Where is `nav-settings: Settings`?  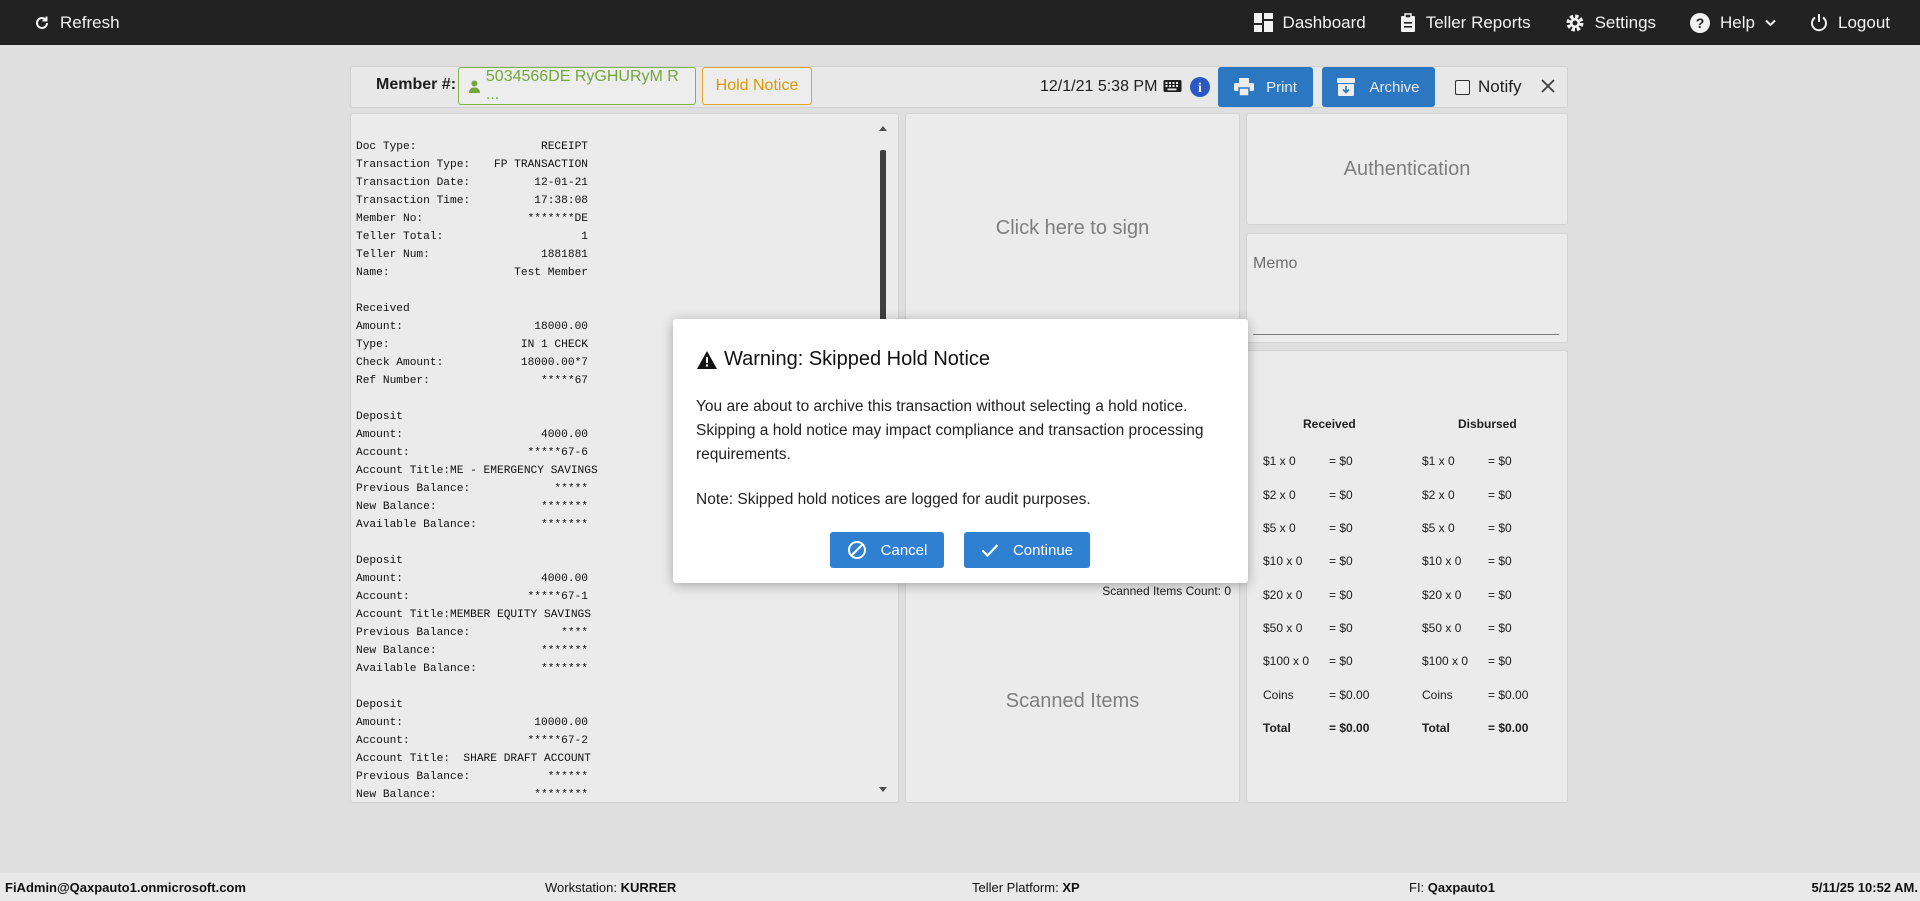
nav-settings: Settings is located at coordinates (1610, 23).